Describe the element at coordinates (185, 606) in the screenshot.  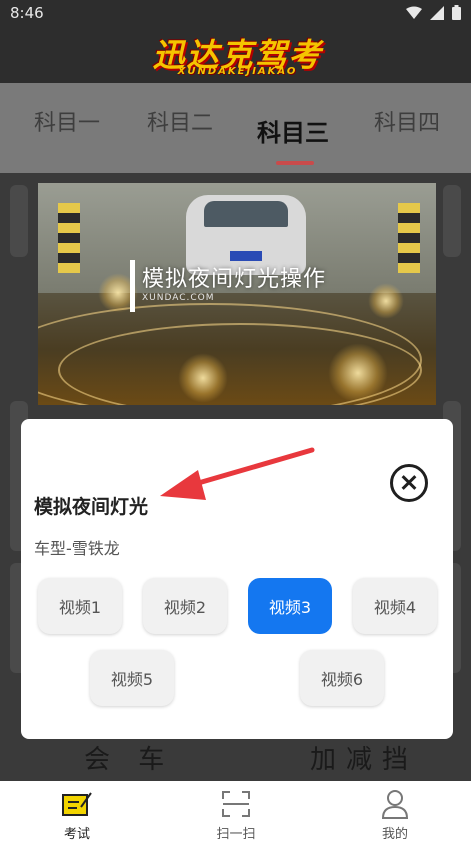
I see `video-2-button: 视频2` at that location.